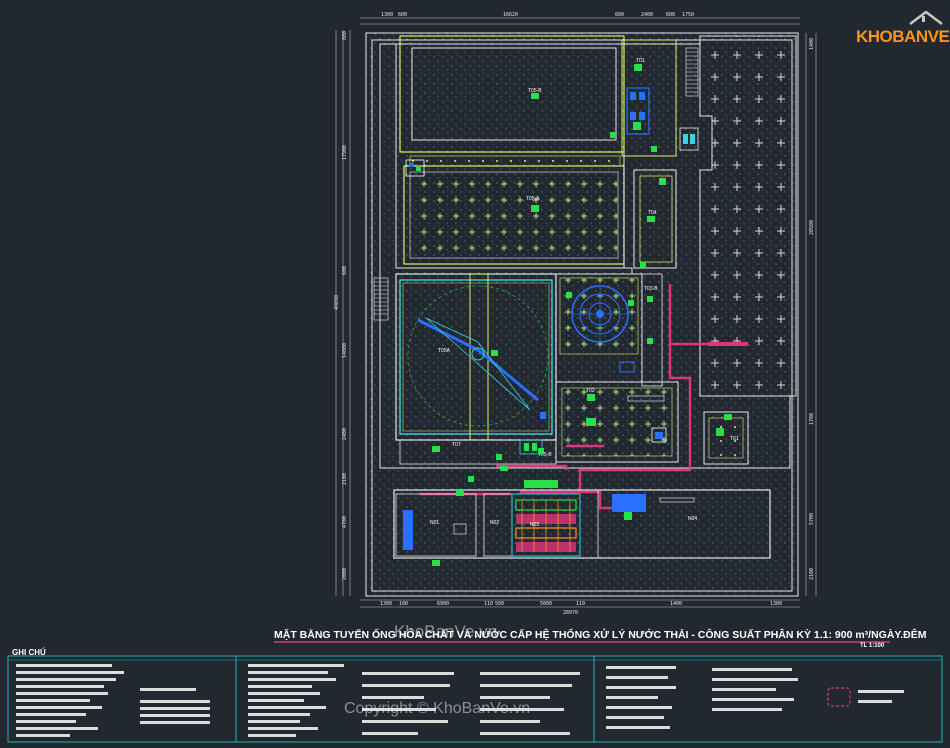 The height and width of the screenshot is (748, 950). I want to click on room-label-n03: N03, so click(534, 525).